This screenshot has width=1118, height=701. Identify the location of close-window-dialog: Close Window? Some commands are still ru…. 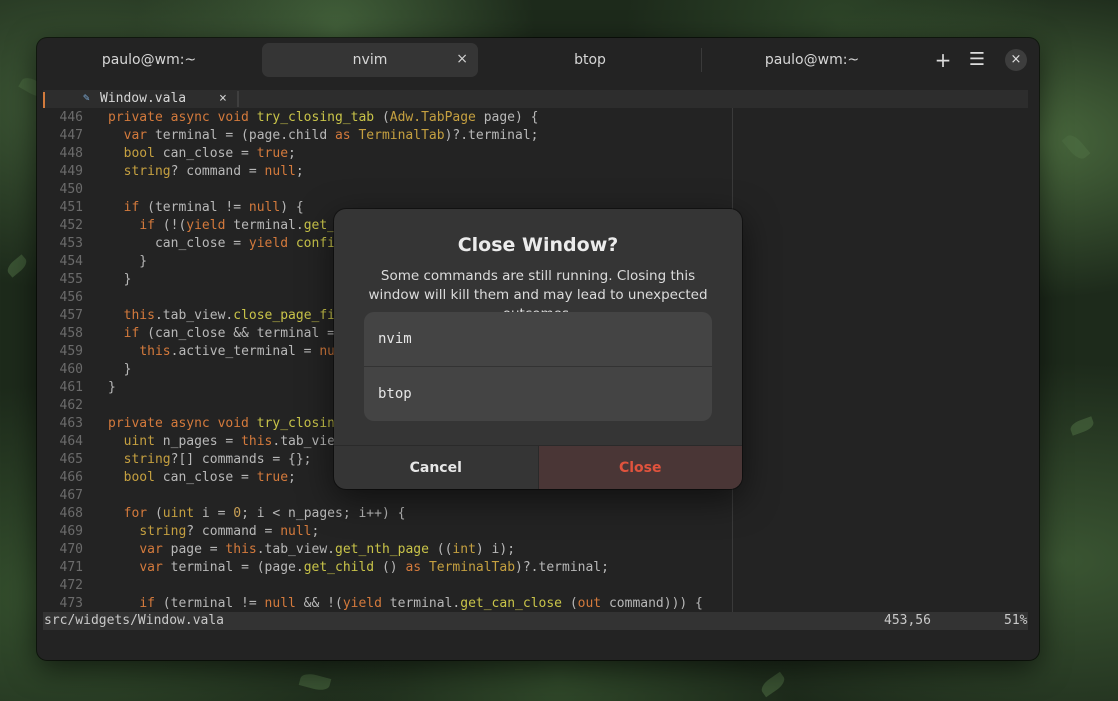
(538, 349).